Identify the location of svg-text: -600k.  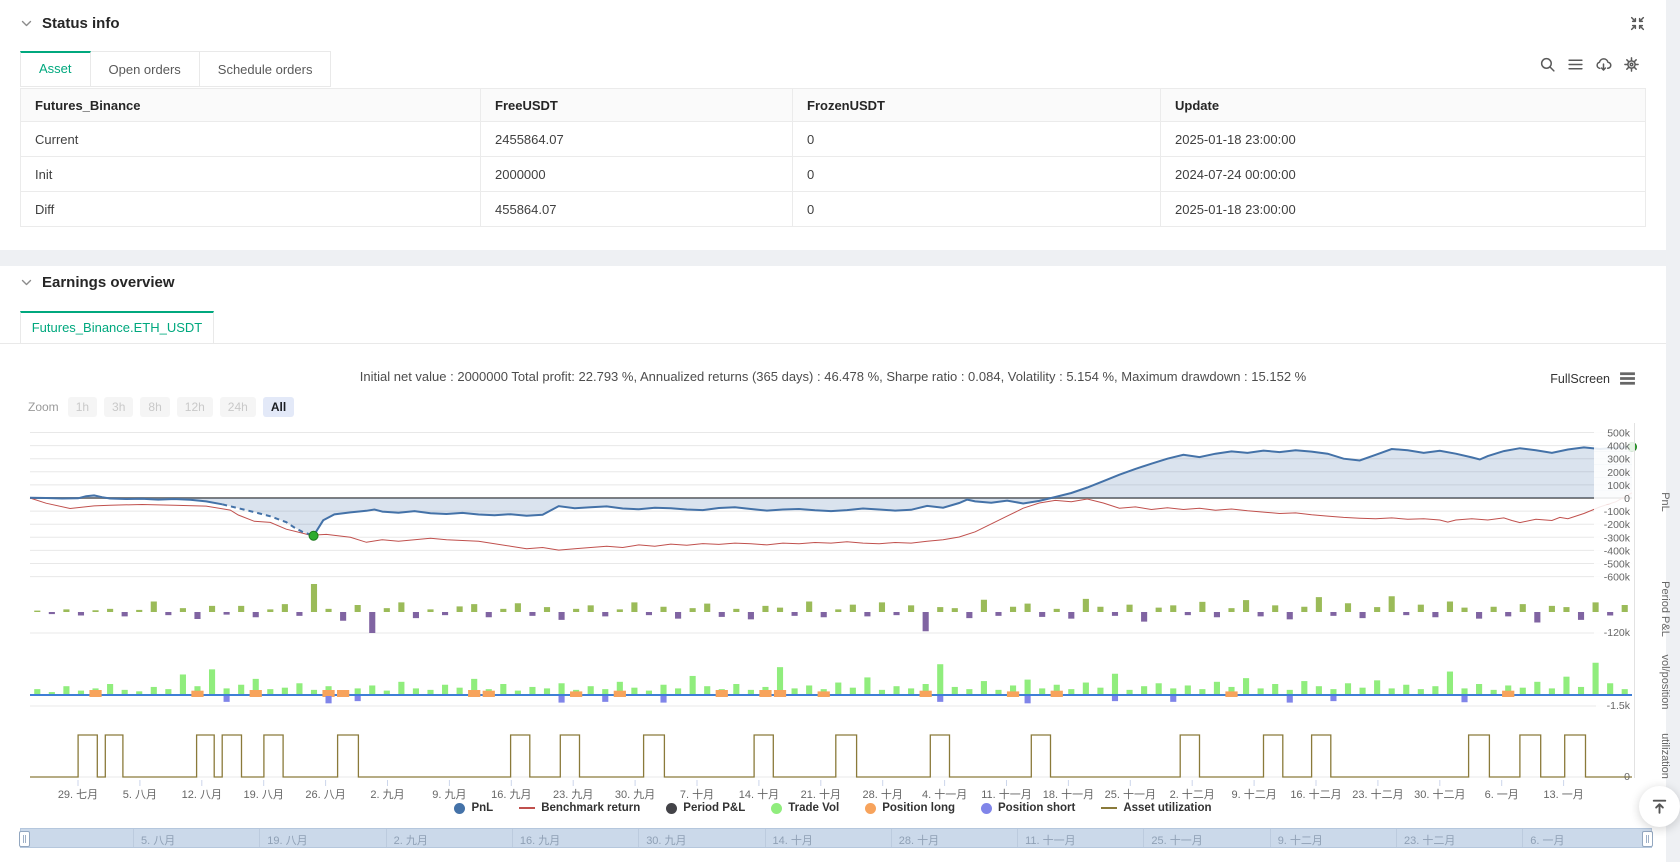
(1617, 578).